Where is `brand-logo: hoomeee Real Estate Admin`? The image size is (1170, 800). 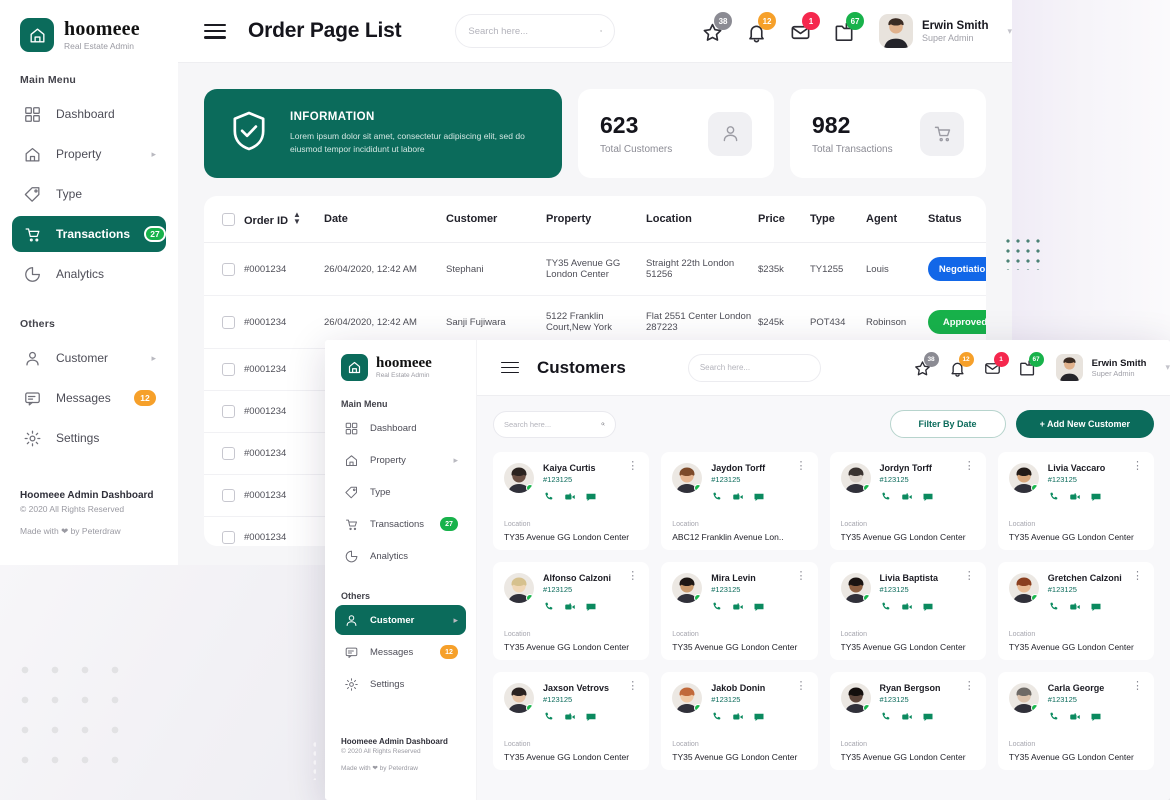 brand-logo: hoomeee Real Estate Admin is located at coordinates (89, 26).